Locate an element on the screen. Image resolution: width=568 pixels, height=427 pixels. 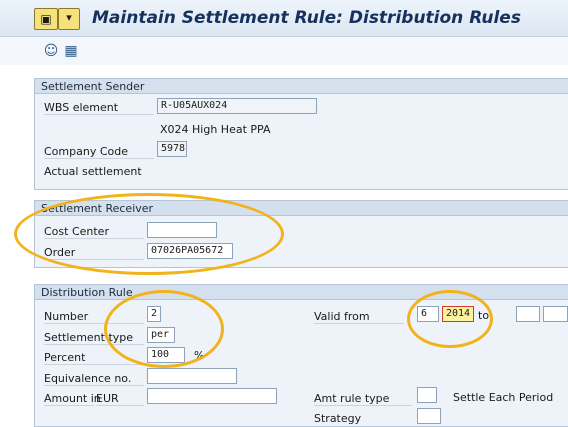
company-code-label: Company Code is located at coordinates (99, 152).